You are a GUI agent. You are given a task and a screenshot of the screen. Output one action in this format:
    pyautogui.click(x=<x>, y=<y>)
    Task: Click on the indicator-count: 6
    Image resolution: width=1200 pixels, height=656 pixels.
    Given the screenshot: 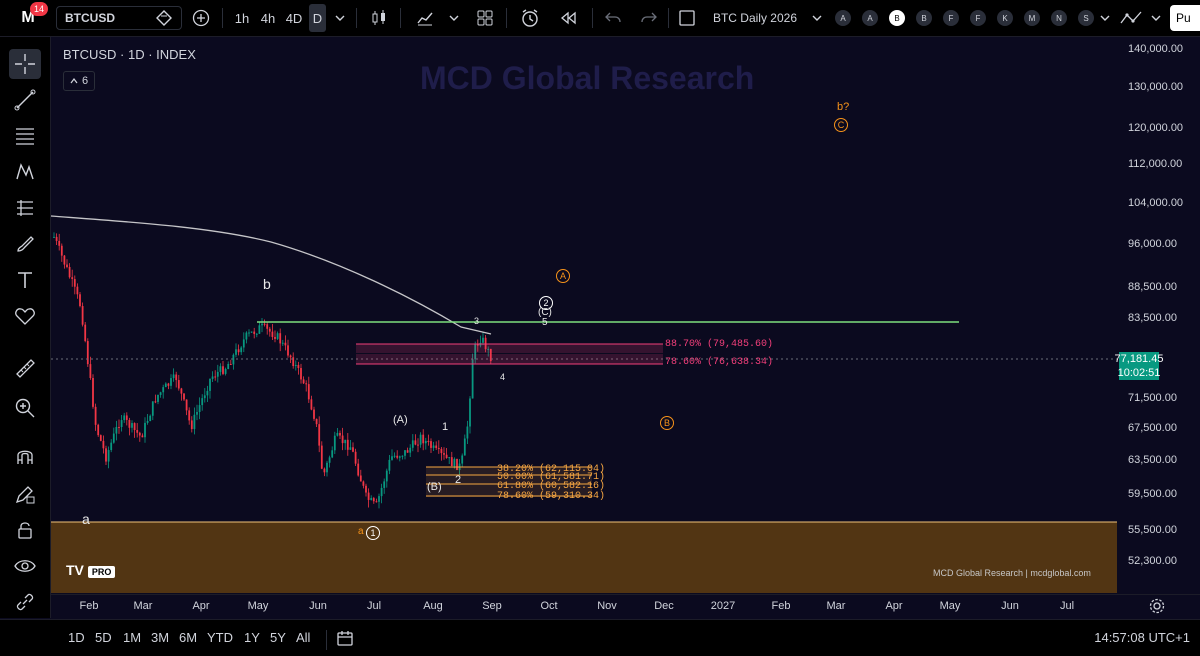 What is the action you would take?
    pyautogui.click(x=85, y=81)
    